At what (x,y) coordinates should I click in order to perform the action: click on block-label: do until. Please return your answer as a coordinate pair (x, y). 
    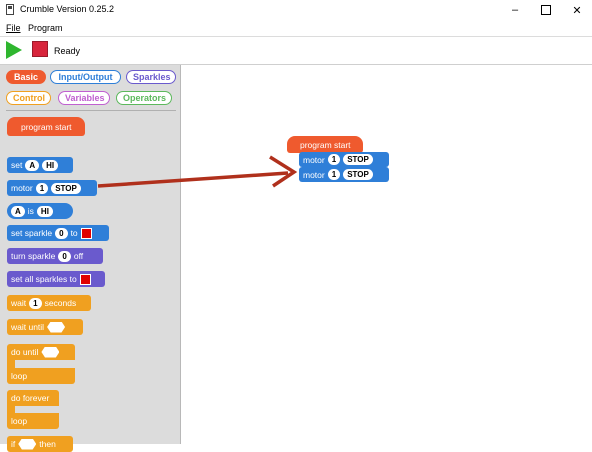
    Looking at the image, I should click on (25, 352).